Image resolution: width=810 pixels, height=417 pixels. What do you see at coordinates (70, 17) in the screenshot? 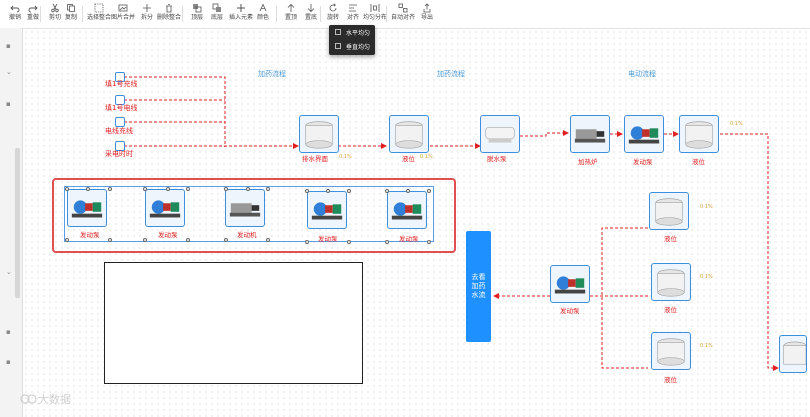
I see `toolbar-label: 复制` at bounding box center [70, 17].